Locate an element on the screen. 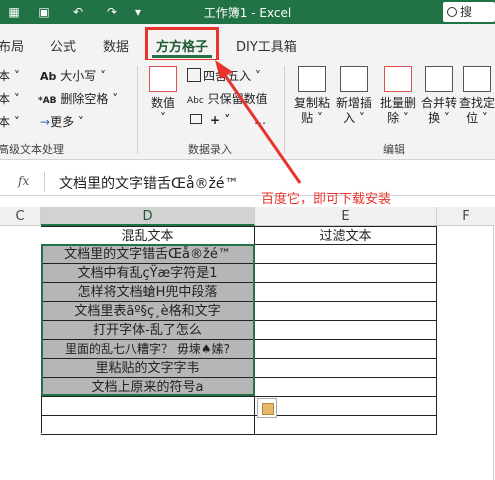 The height and width of the screenshot is (480, 495). keep-value-label: 只保留数值 is located at coordinates (237, 99).